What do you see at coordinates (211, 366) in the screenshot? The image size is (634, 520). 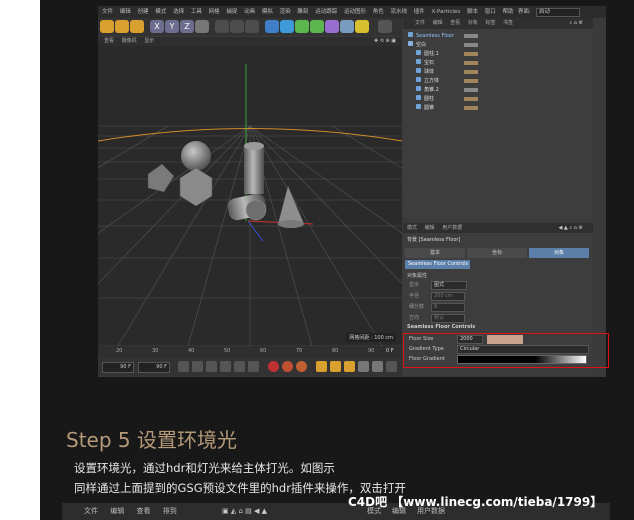 I see `prev-frame-icon` at bounding box center [211, 366].